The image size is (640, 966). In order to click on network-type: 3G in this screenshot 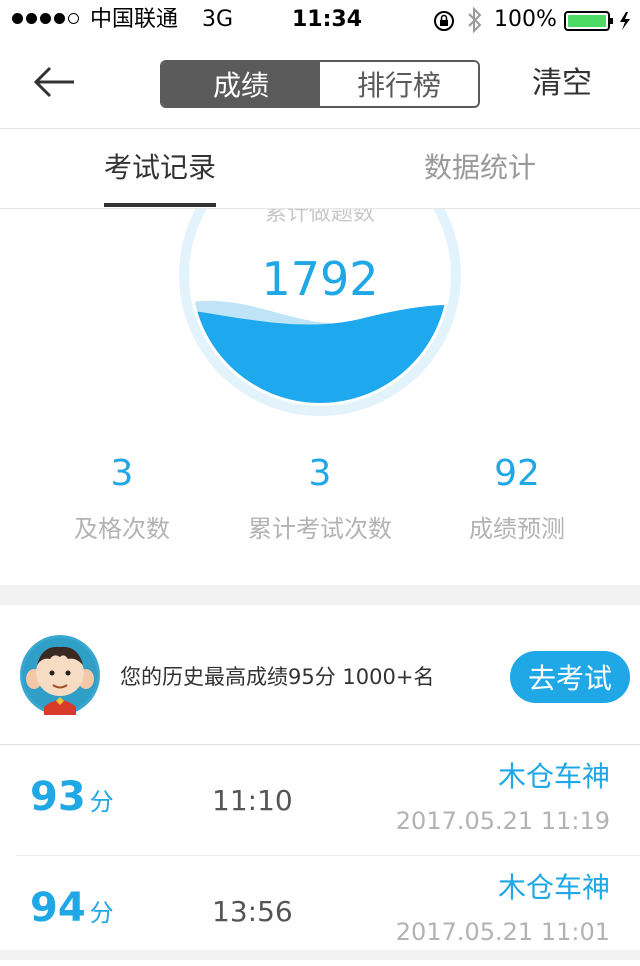, I will do `click(218, 19)`.